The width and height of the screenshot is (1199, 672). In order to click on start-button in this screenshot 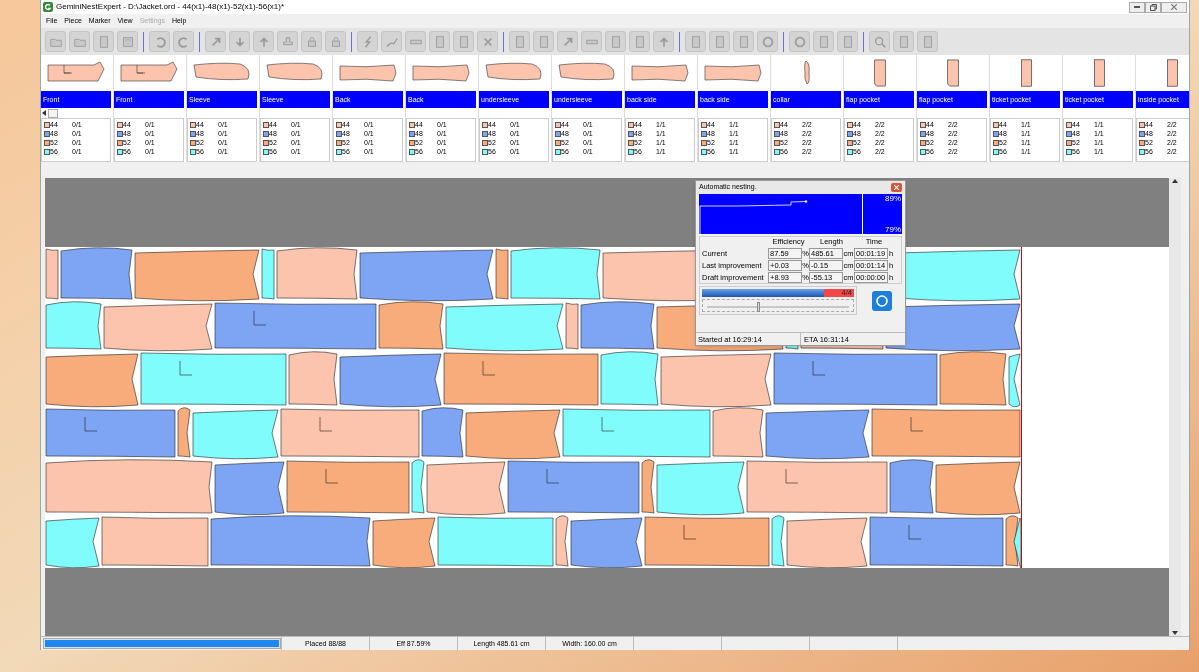, I will do `click(882, 300)`.